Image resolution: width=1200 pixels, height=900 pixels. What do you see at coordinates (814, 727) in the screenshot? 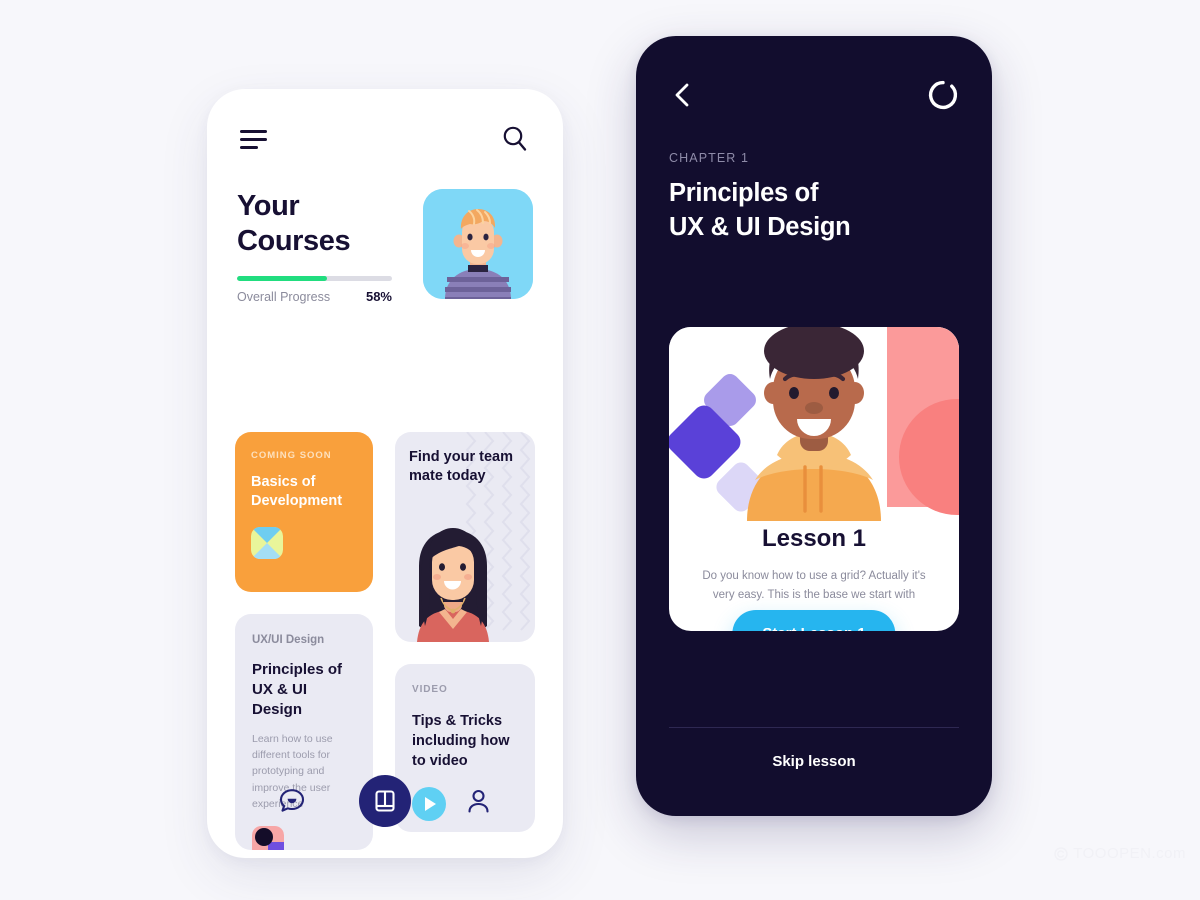
I see `divider` at bounding box center [814, 727].